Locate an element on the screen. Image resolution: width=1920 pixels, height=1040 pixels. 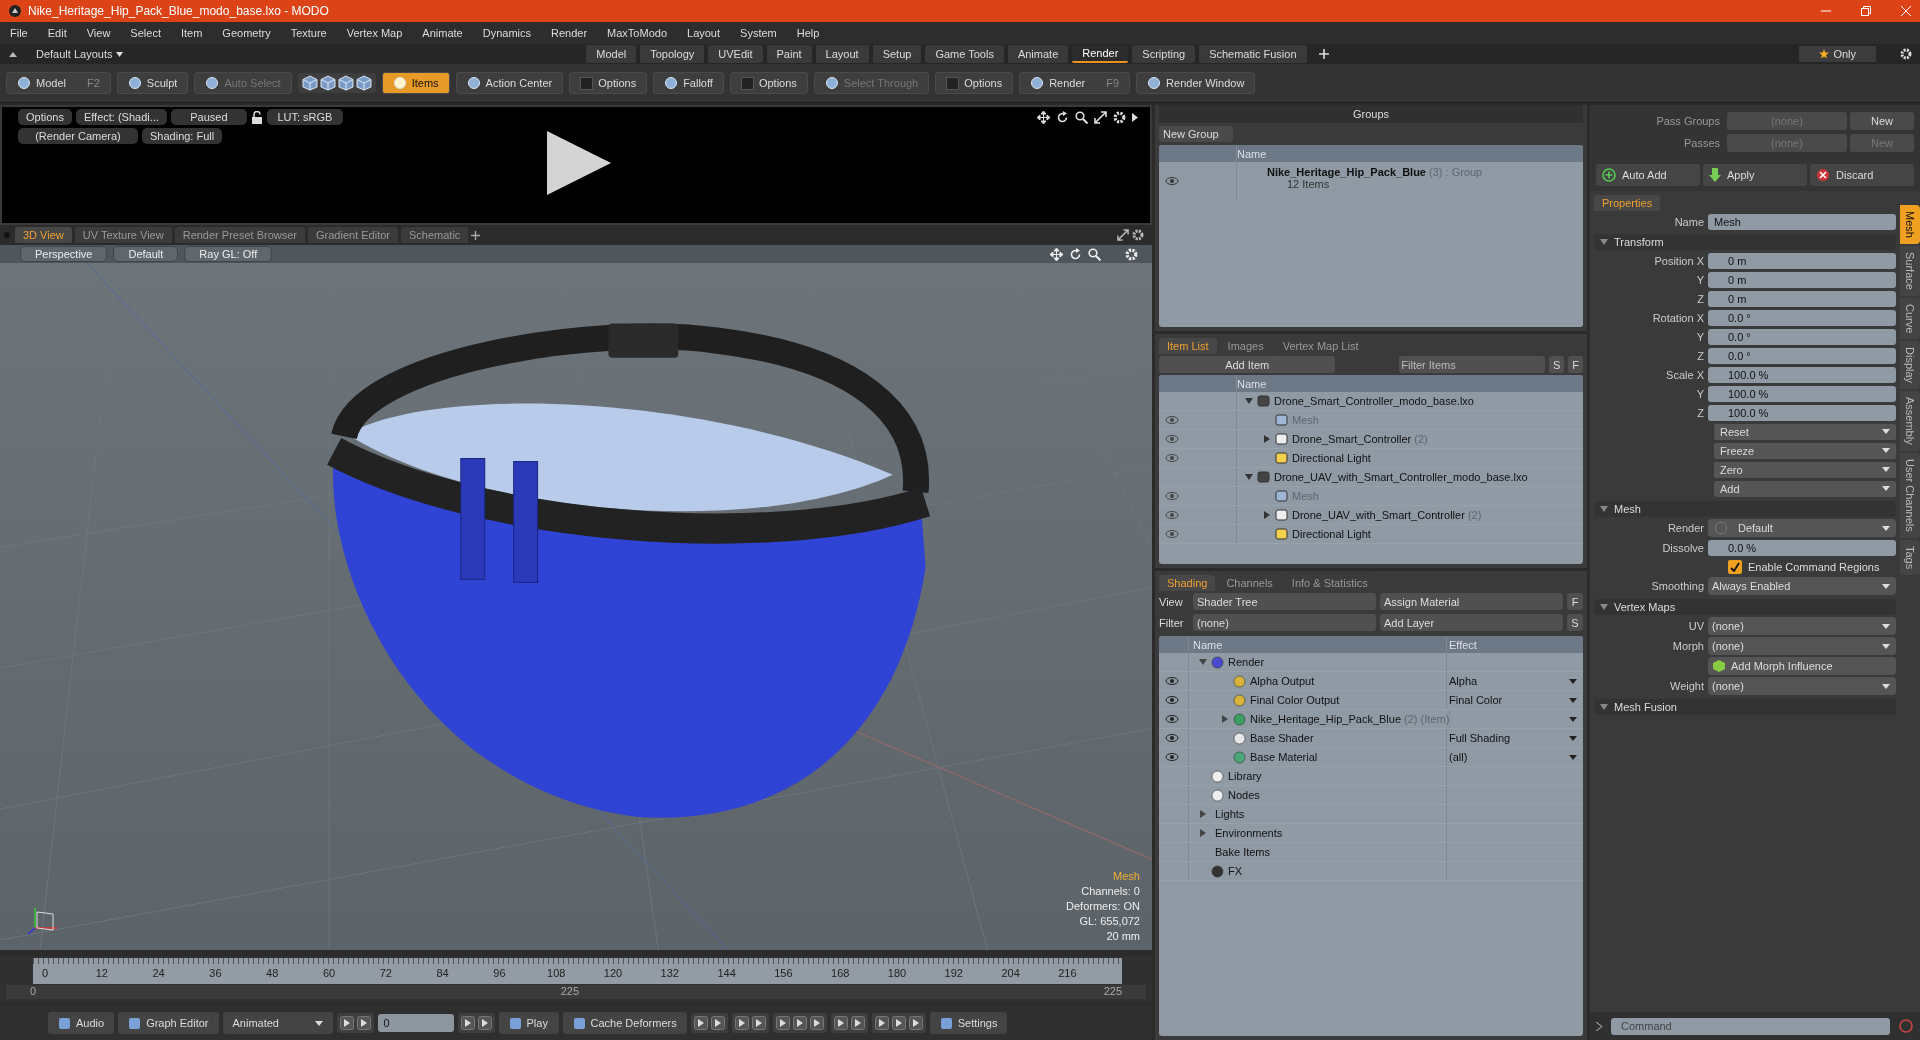
search-icon is located at coordinates (1094, 254).